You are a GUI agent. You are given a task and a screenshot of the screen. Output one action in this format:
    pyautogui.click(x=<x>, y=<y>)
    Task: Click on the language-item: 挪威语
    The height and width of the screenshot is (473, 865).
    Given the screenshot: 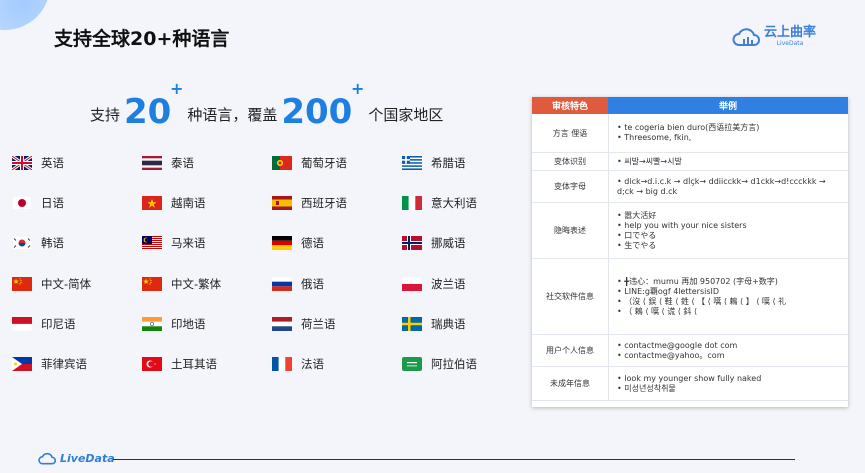 What is the action you would take?
    pyautogui.click(x=434, y=243)
    